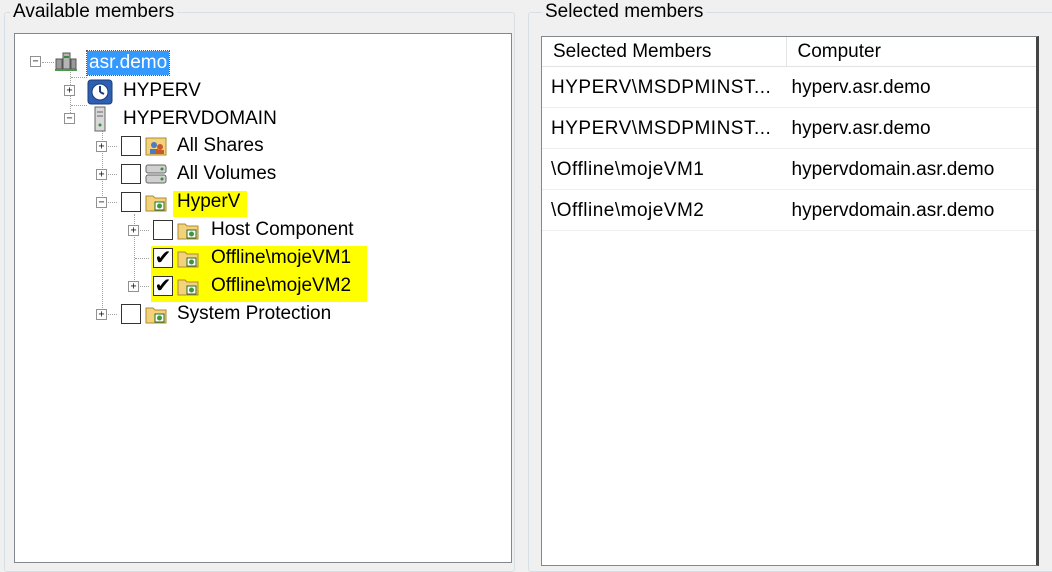 This screenshot has height=572, width=1052. What do you see at coordinates (128, 63) in the screenshot?
I see `tree-item-asr-demo: asr.demo` at bounding box center [128, 63].